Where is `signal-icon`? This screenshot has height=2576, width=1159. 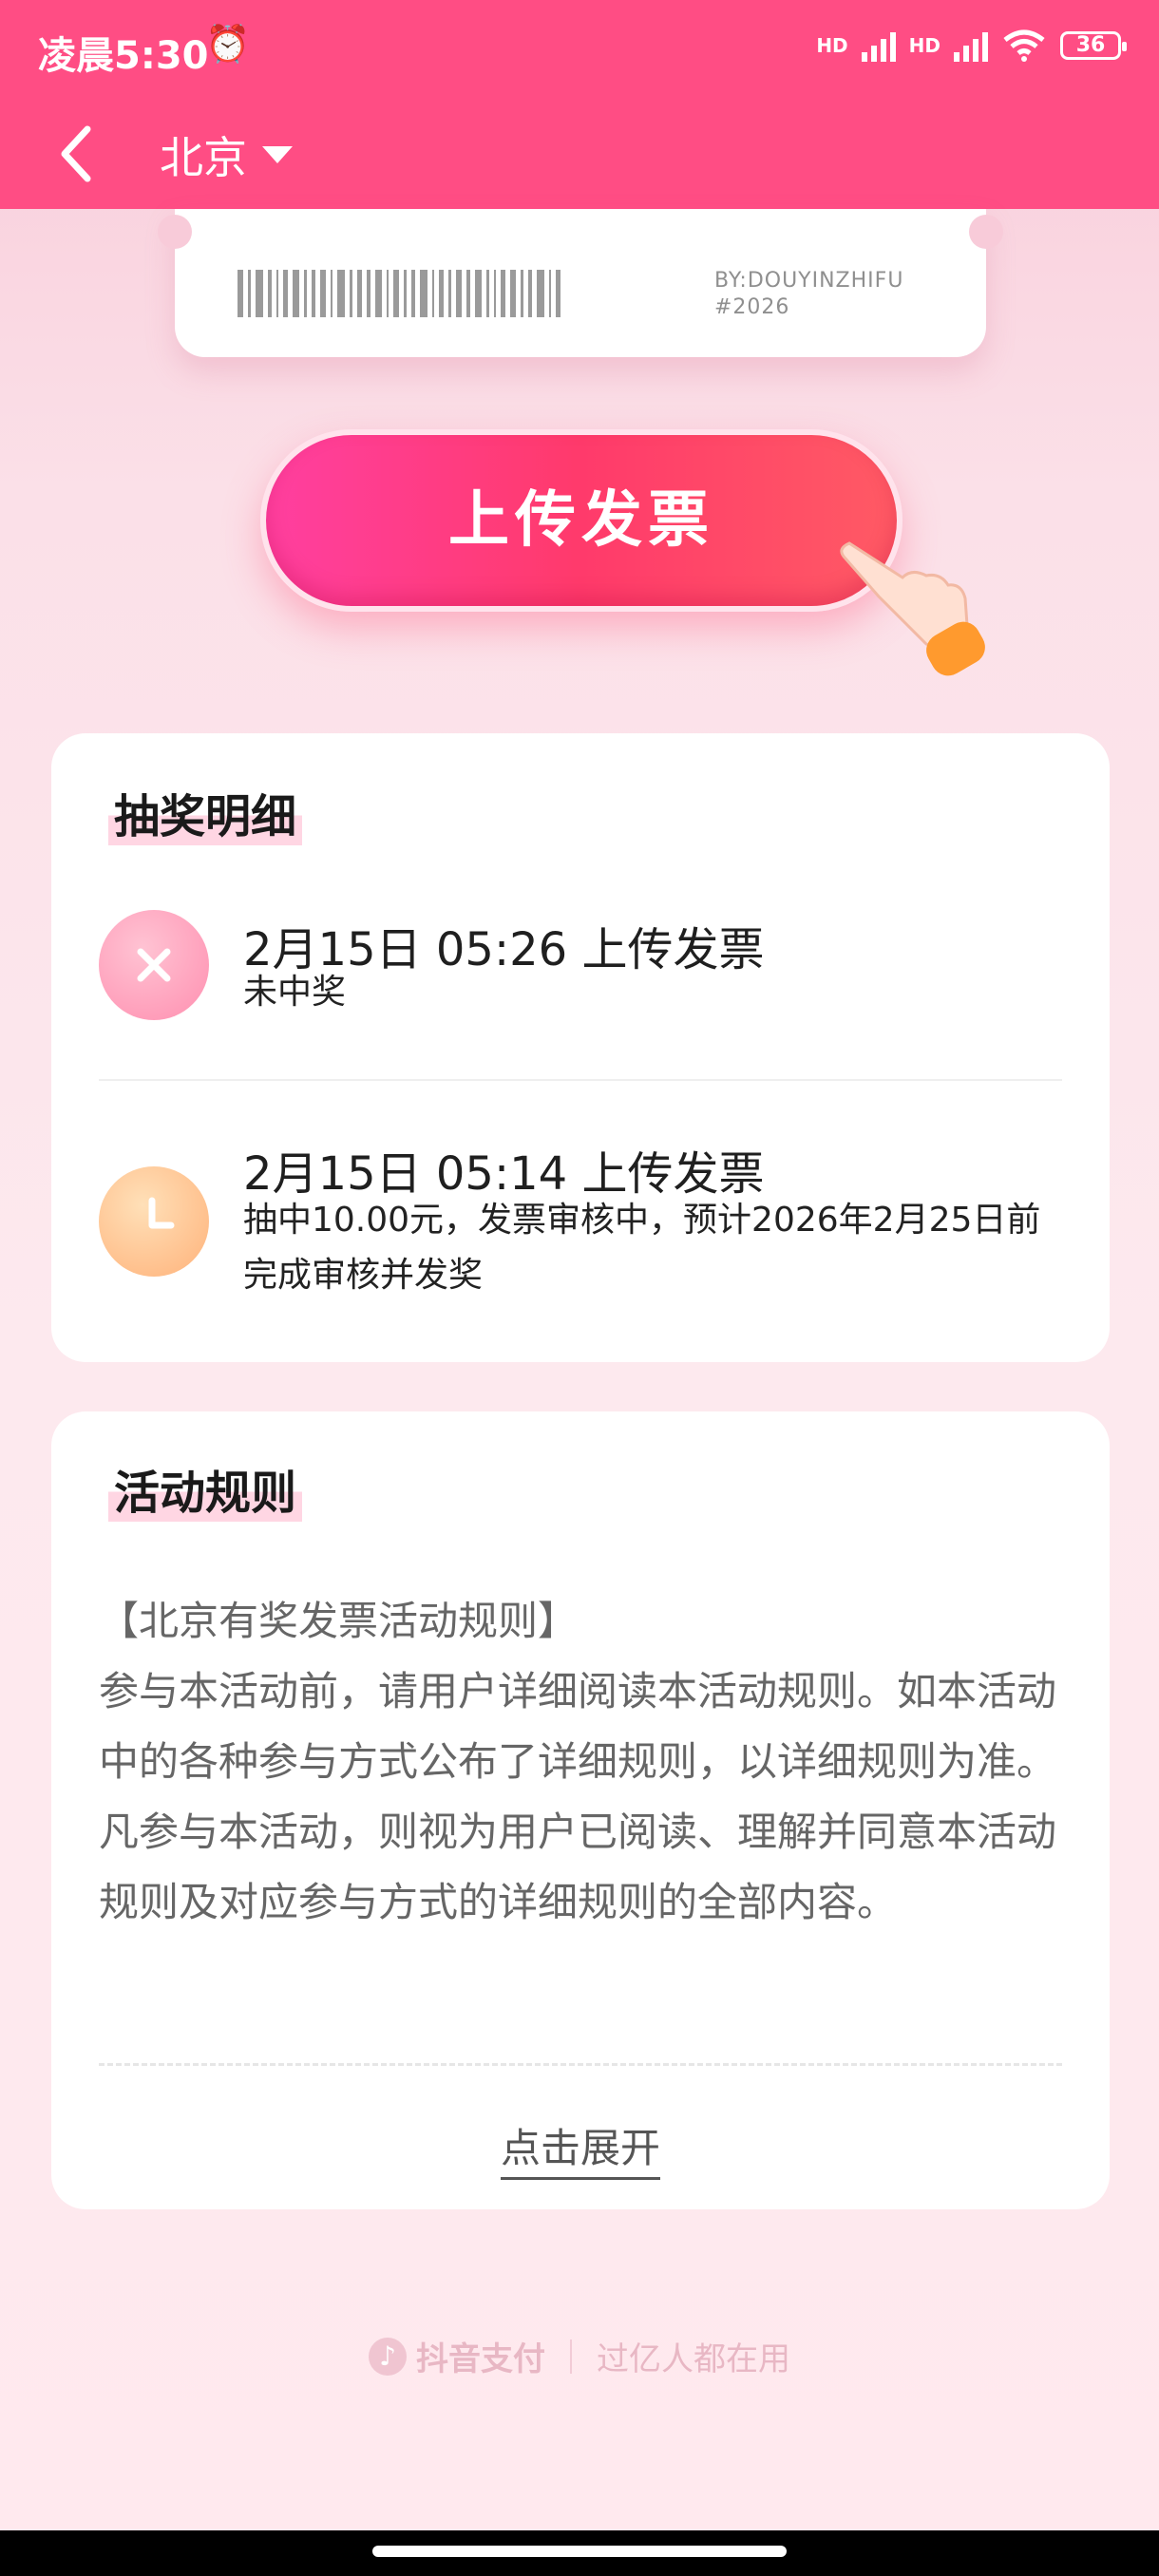
signal-icon is located at coordinates (878, 45).